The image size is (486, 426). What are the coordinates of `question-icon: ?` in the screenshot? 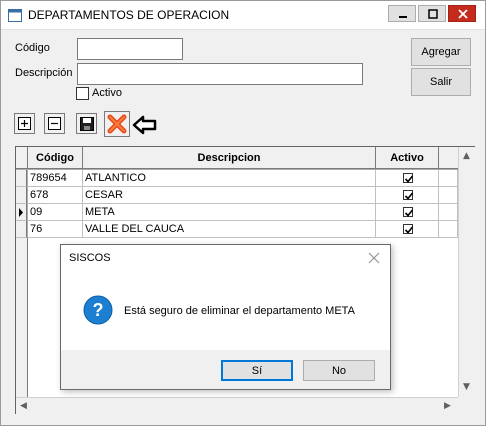 It's located at (98, 310).